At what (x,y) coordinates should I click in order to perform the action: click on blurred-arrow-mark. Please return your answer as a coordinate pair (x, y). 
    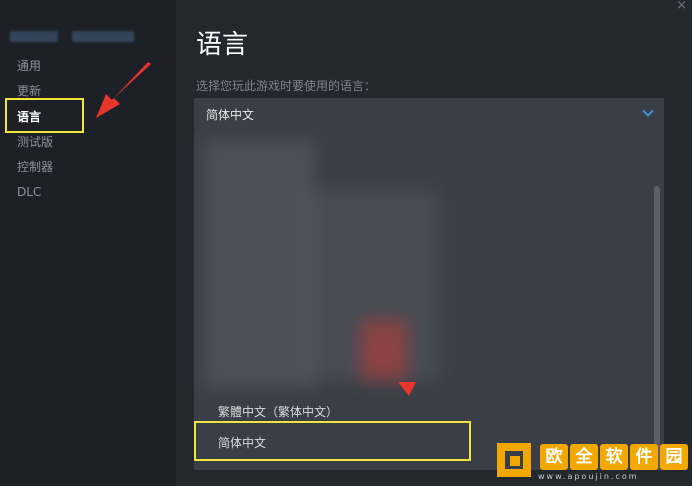
    Looking at the image, I should click on (384, 350).